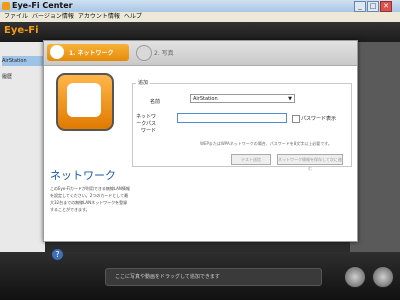  I want to click on menu-version: バージョン情報, so click(53, 17).